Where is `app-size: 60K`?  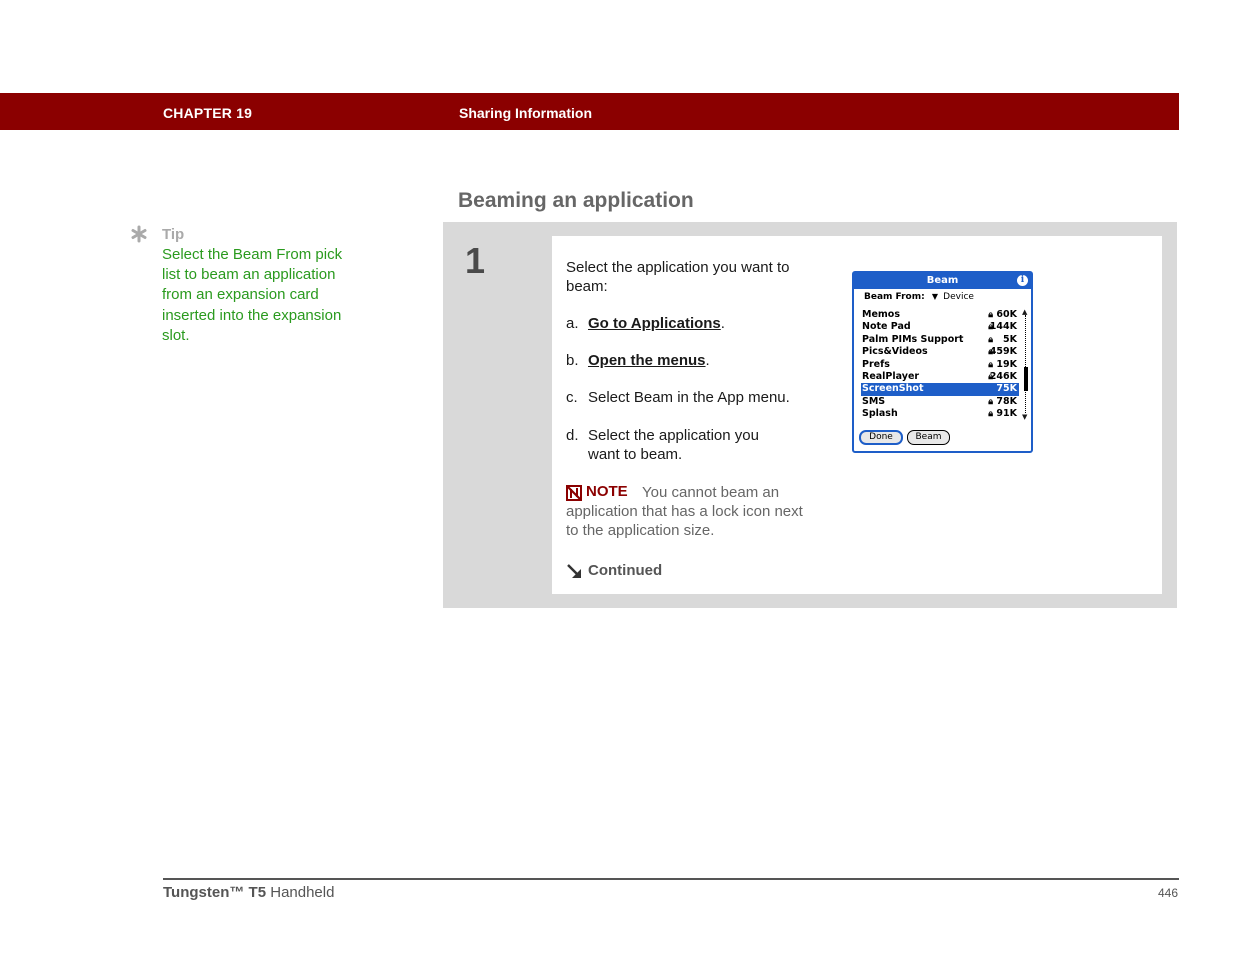 app-size: 60K is located at coordinates (1006, 314).